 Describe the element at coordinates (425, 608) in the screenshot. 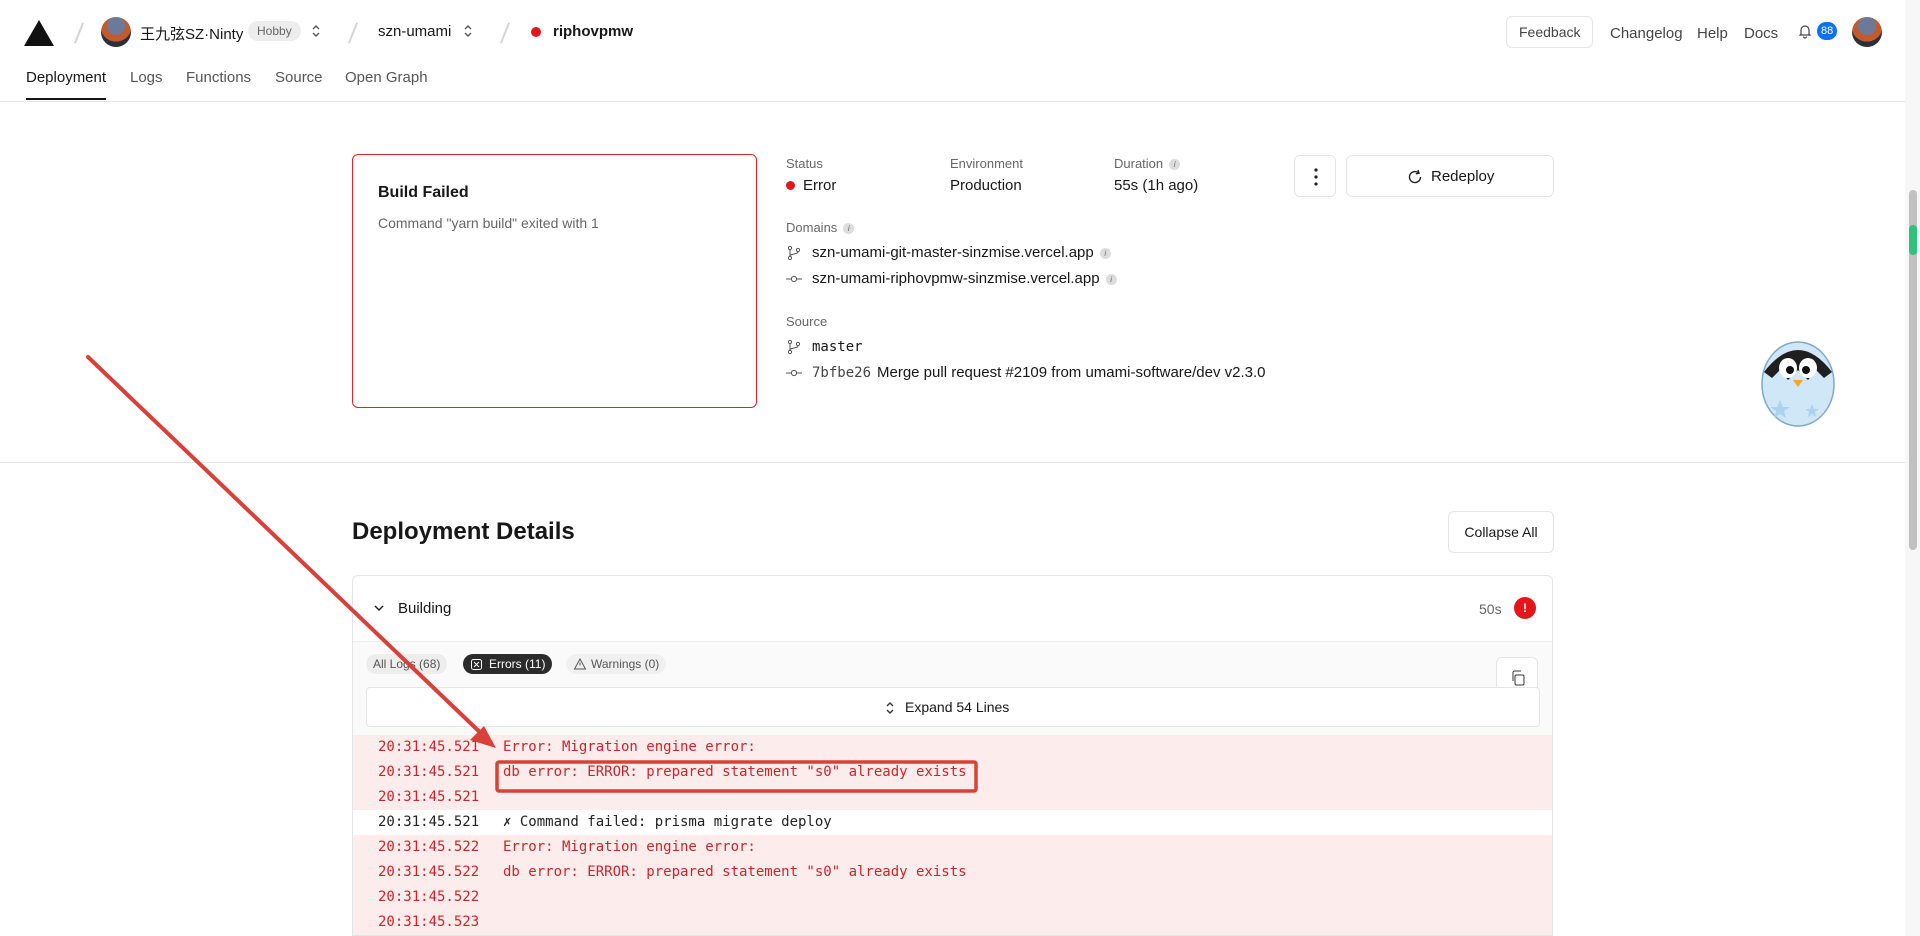

I see `building-step-title: Building` at that location.